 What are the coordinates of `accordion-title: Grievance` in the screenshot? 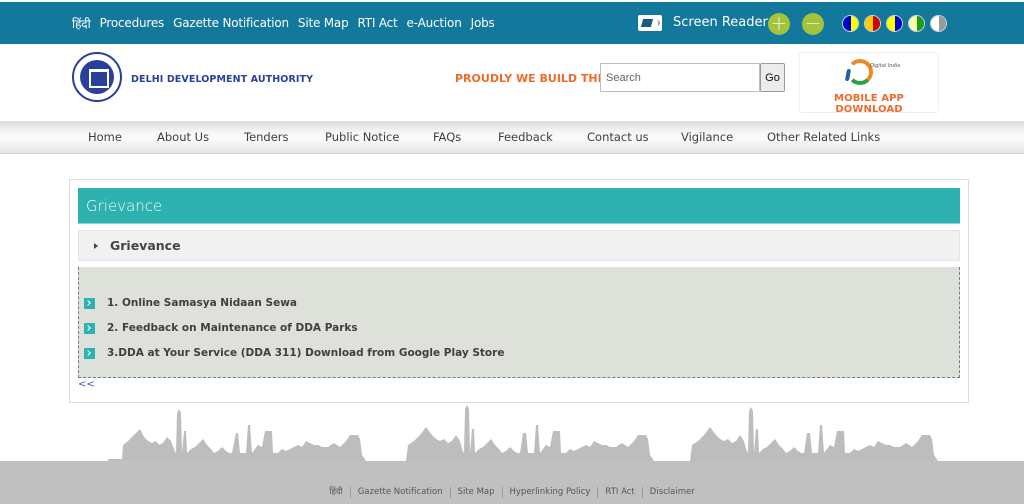 It's located at (145, 245).